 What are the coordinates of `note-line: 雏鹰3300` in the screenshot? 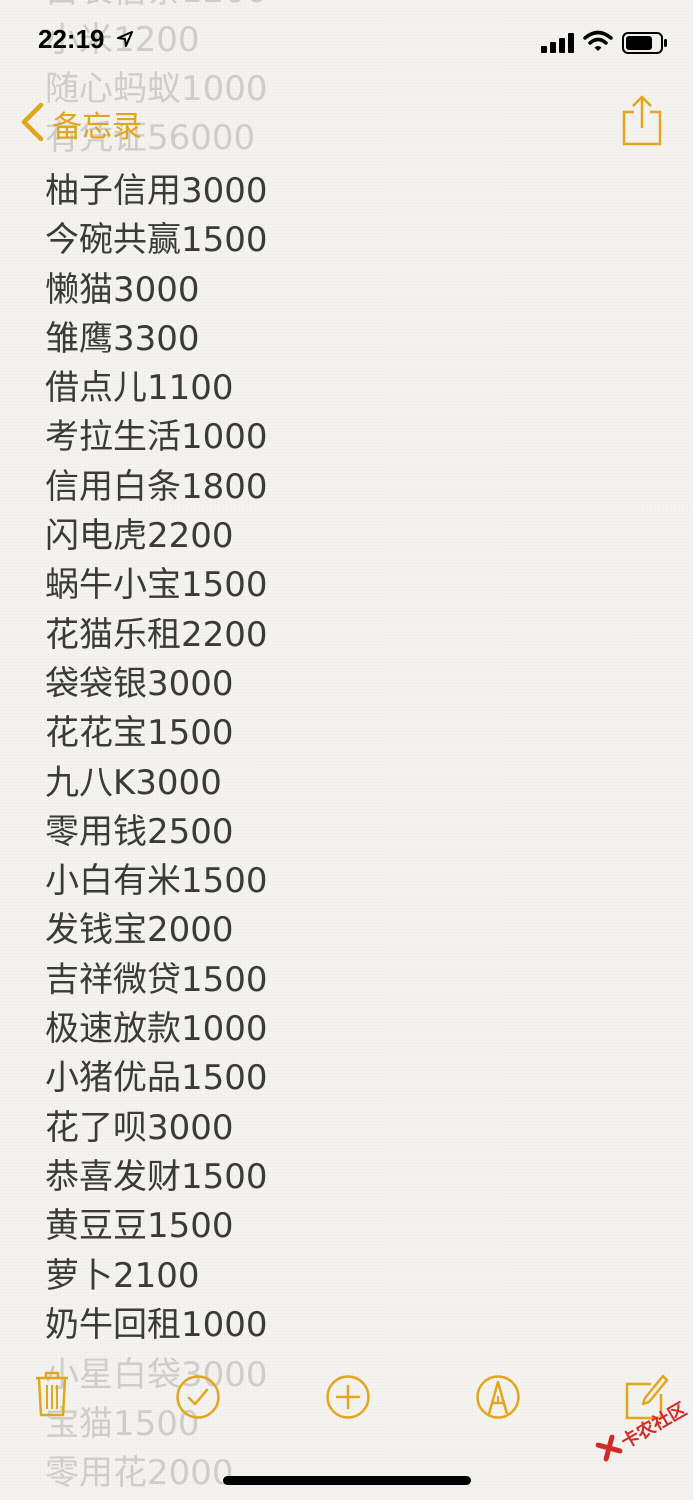 It's located at (122, 338).